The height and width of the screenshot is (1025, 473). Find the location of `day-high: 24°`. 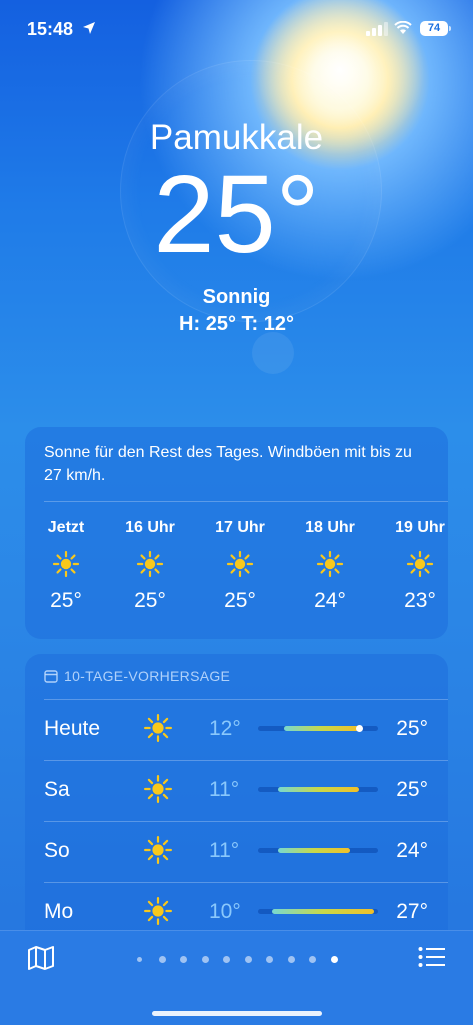

day-high: 24° is located at coordinates (412, 850).